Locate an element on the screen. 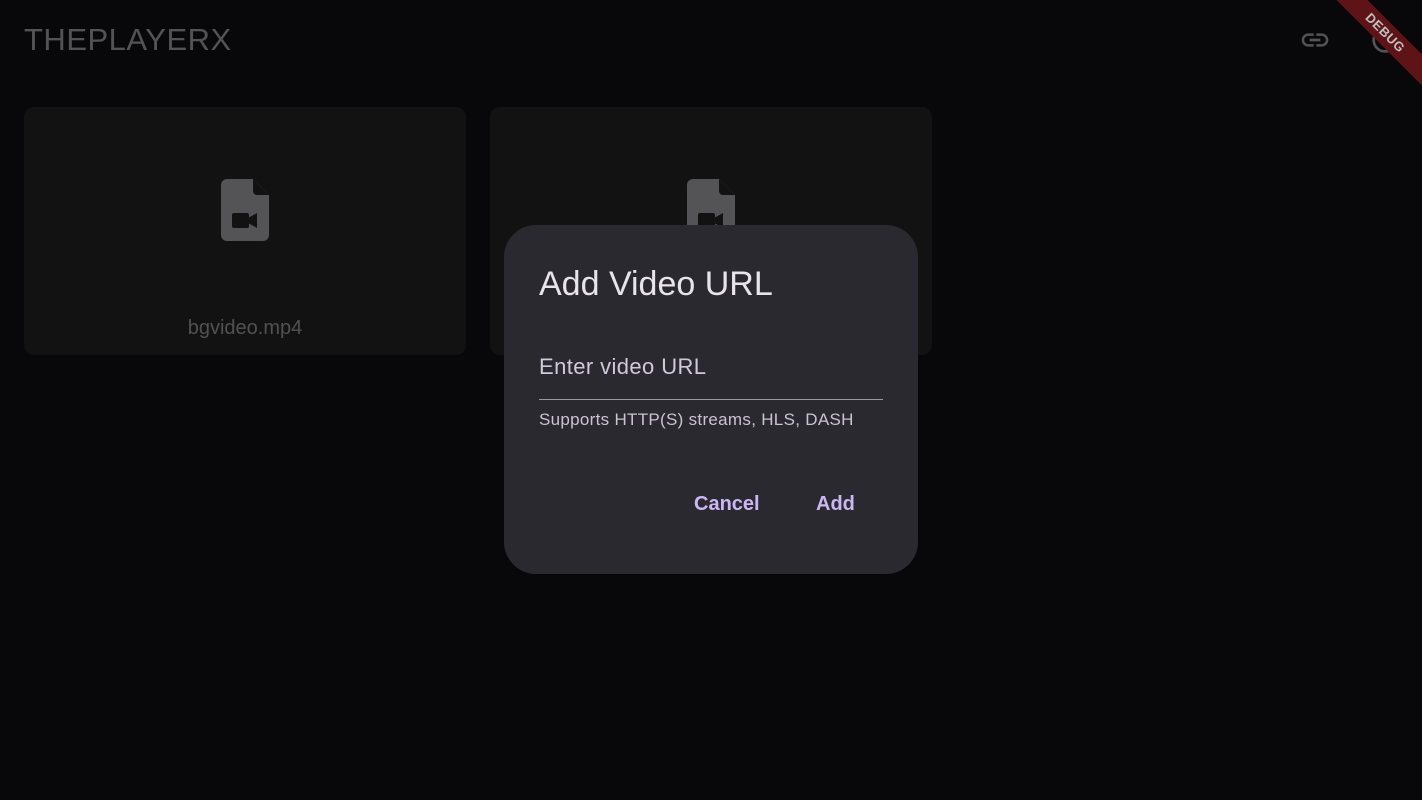 Image resolution: width=1422 pixels, height=800 pixels. add-button: Add is located at coordinates (835, 504).